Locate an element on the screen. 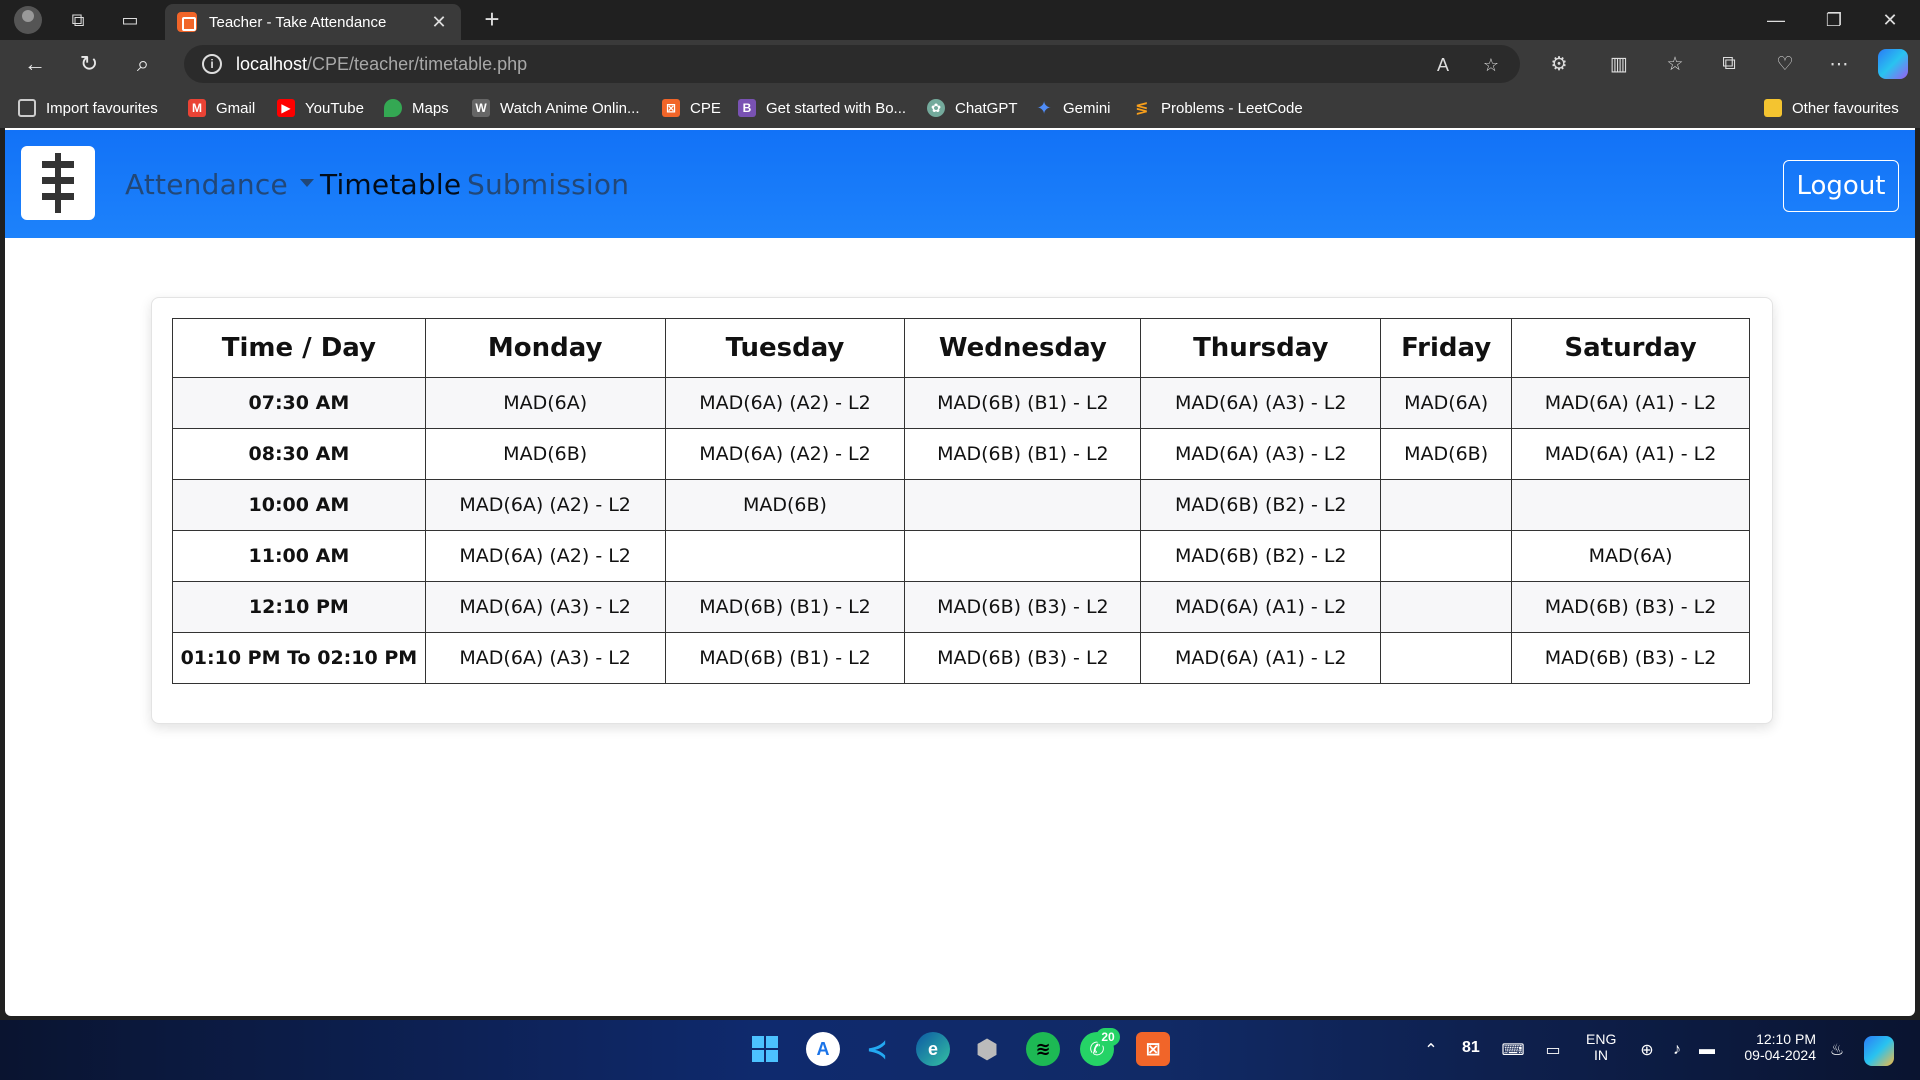 The height and width of the screenshot is (1080, 1920). close-window-icon: ✕ is located at coordinates (1890, 20).